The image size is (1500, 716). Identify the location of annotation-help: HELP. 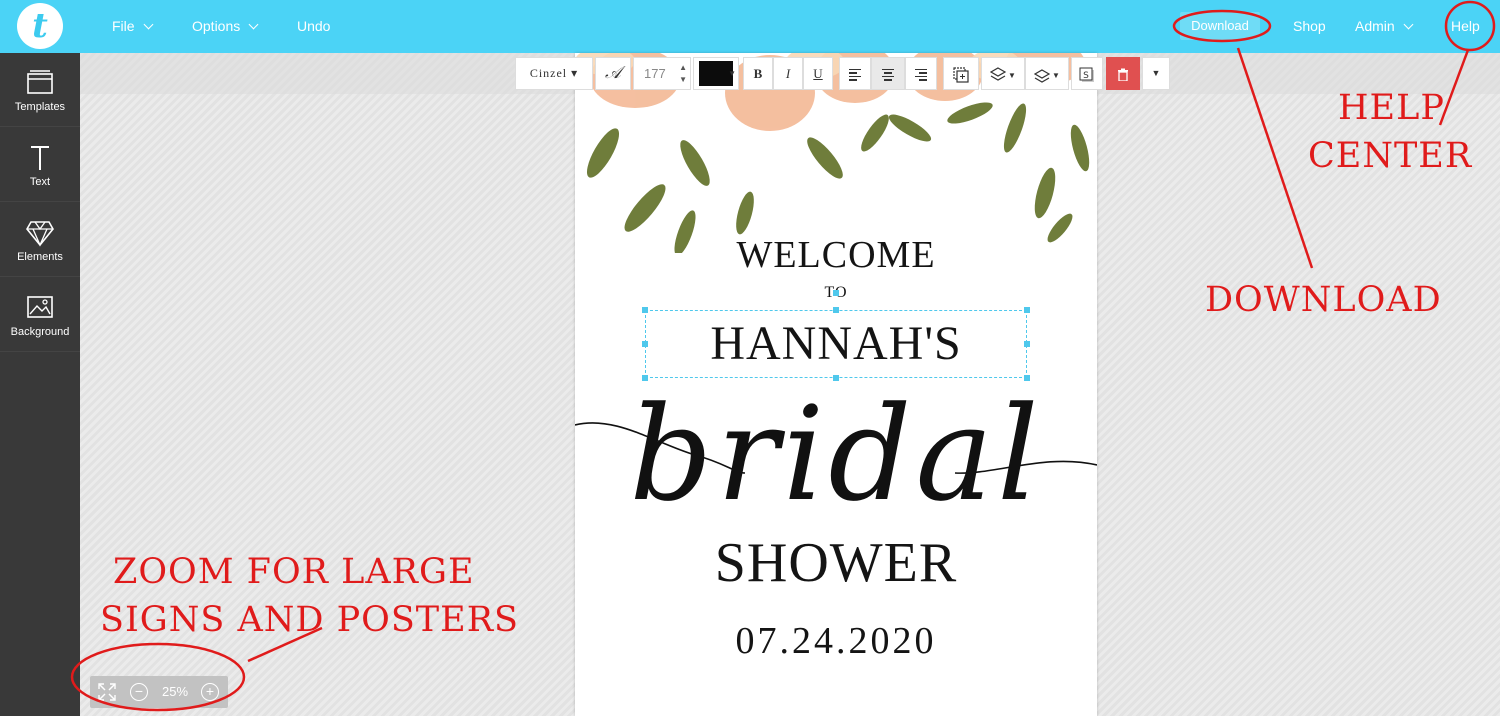
(1391, 108).